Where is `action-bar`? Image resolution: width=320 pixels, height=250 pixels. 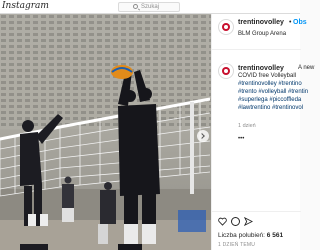 action-bar is located at coordinates (256, 220).